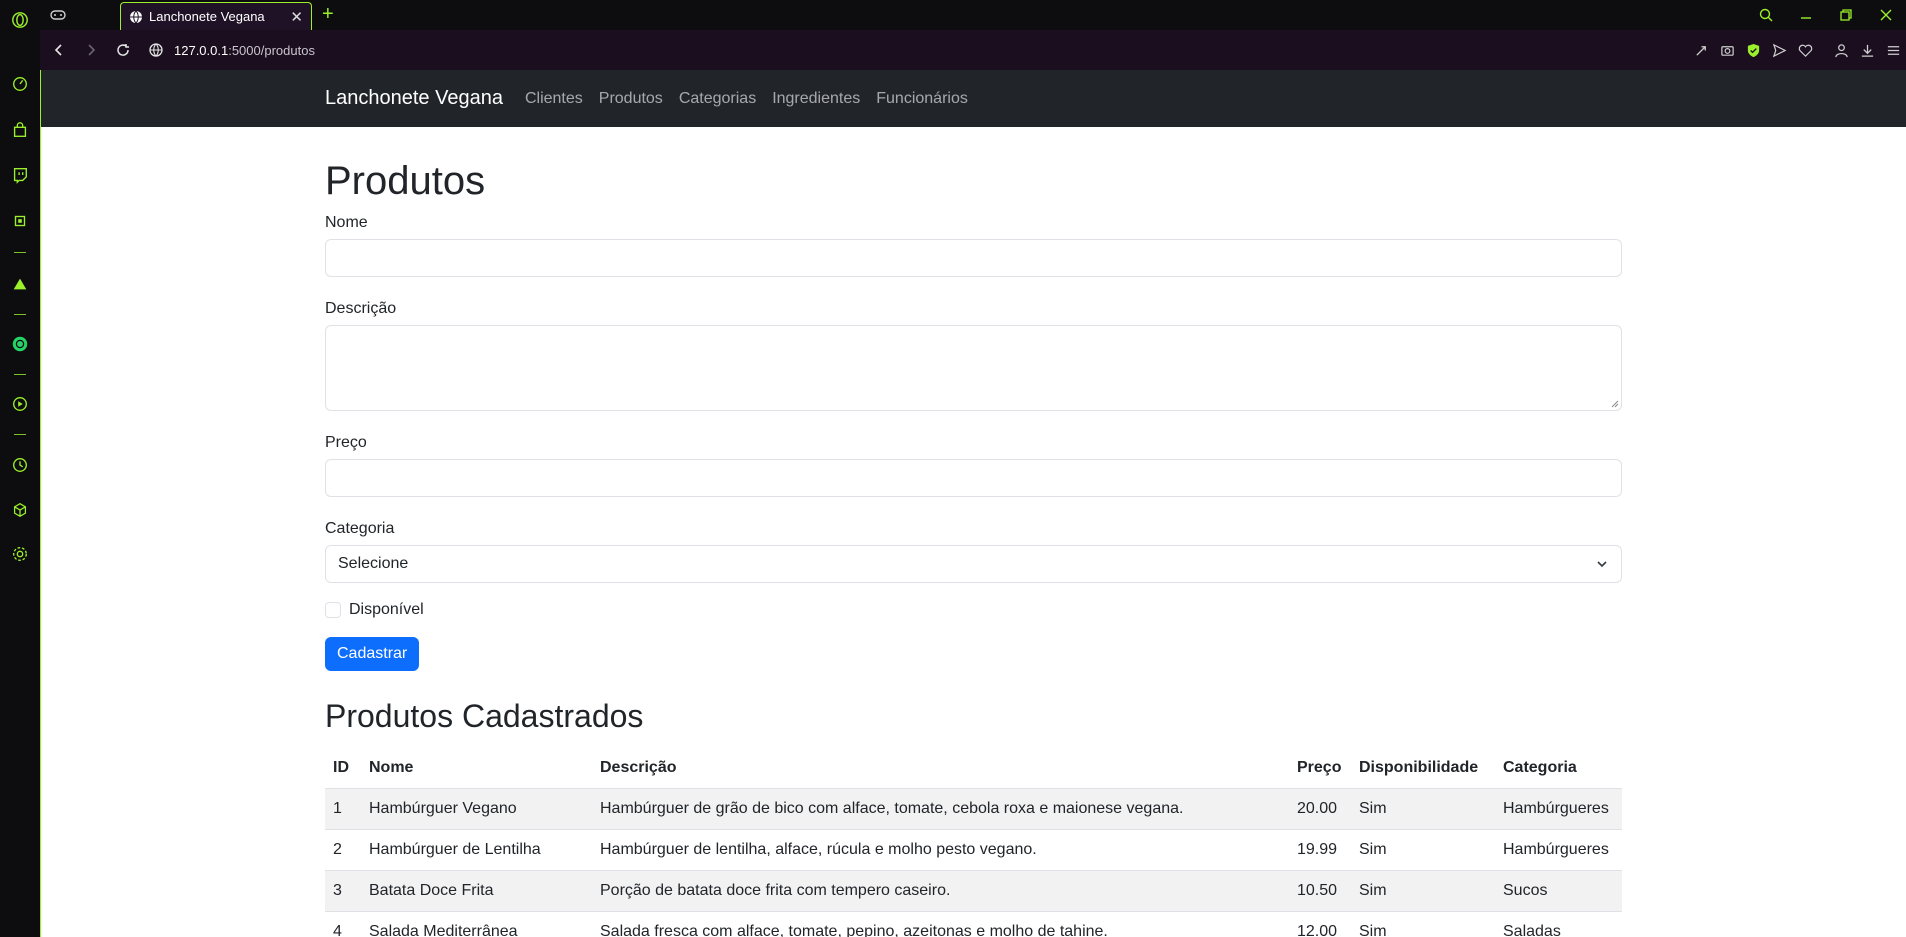 The width and height of the screenshot is (1906, 937). Describe the element at coordinates (1806, 15) in the screenshot. I see `minimize-icon` at that location.